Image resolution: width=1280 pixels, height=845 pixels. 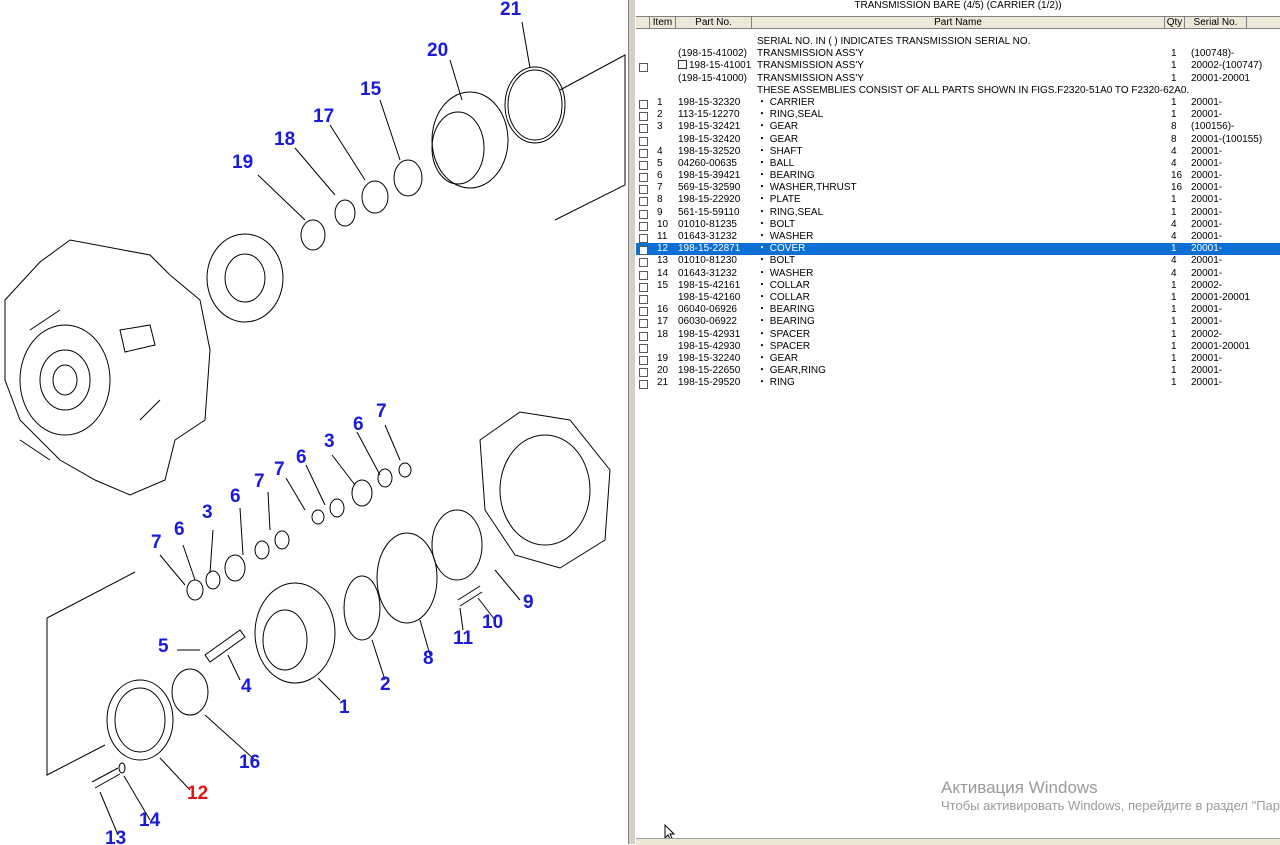 I want to click on callout-2: 2, so click(x=385, y=684).